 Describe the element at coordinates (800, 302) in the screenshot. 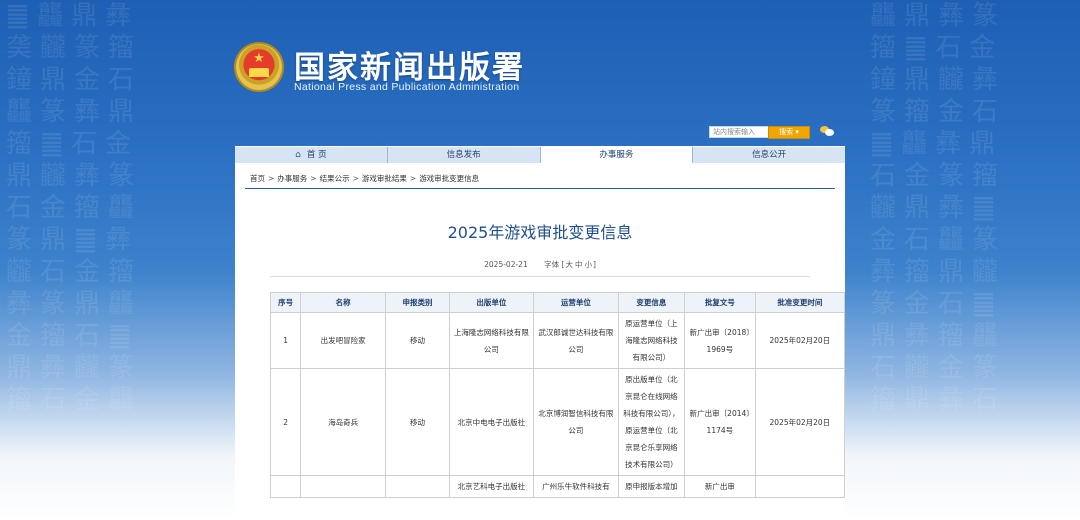

I see `col-header: 批准变更时间` at that location.